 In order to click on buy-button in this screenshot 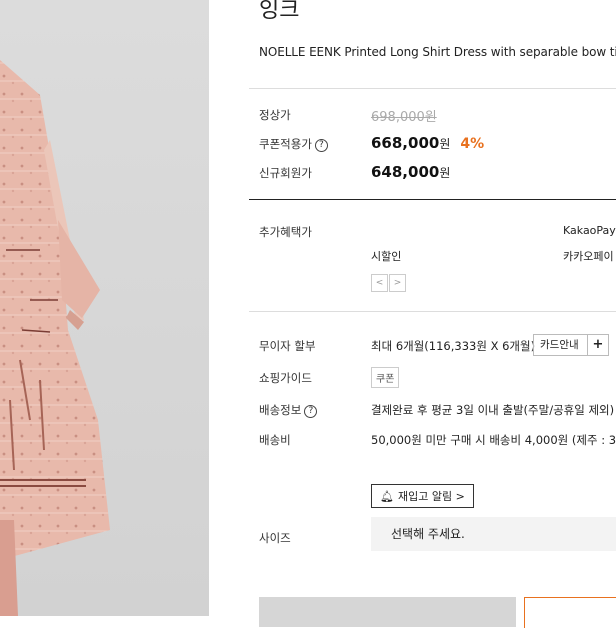, I will do `click(570, 612)`.